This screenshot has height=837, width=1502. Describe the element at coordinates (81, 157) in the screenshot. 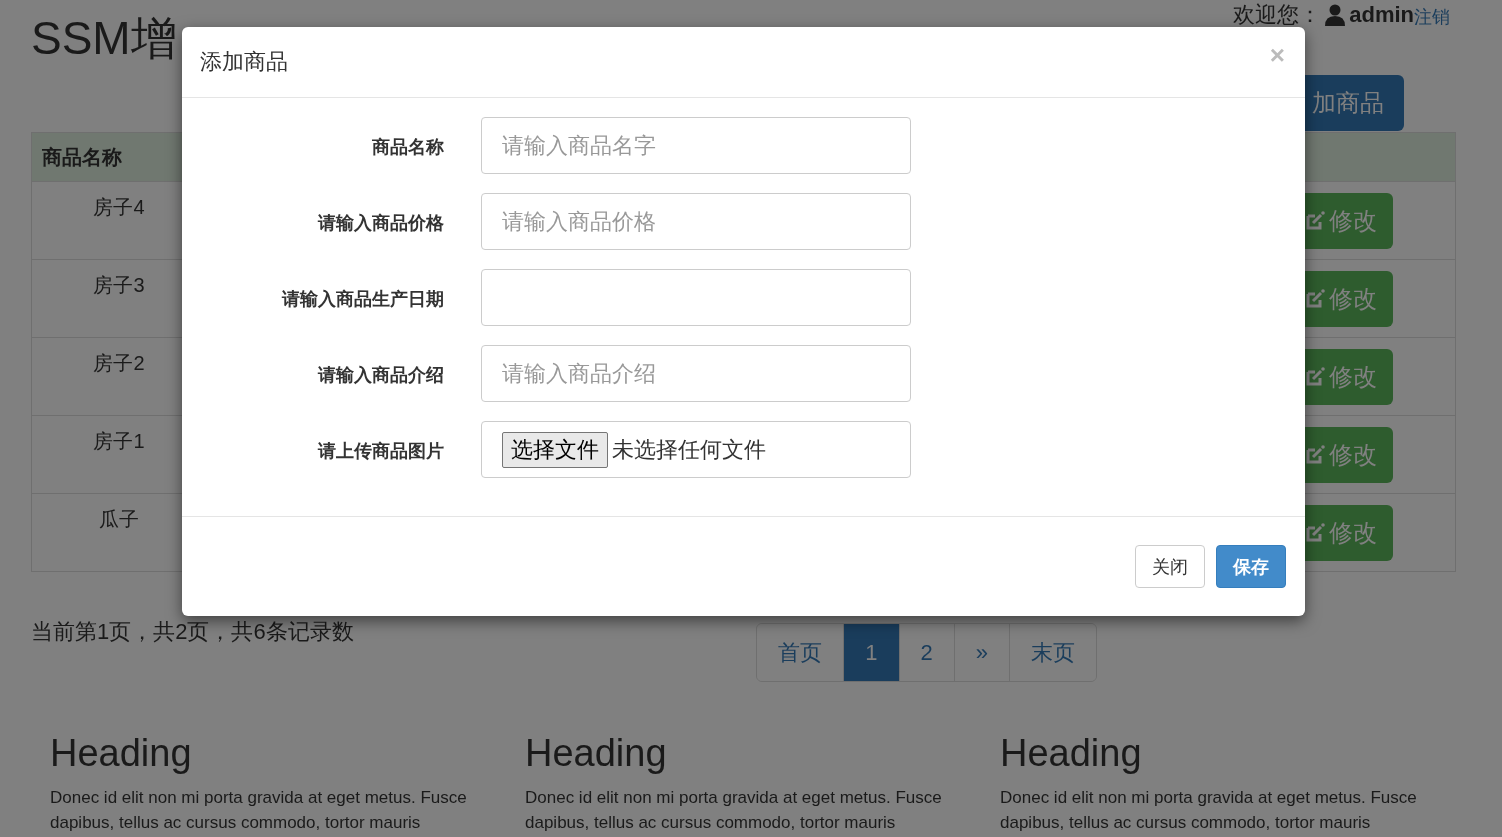

I see `column-header: 商品名称` at that location.